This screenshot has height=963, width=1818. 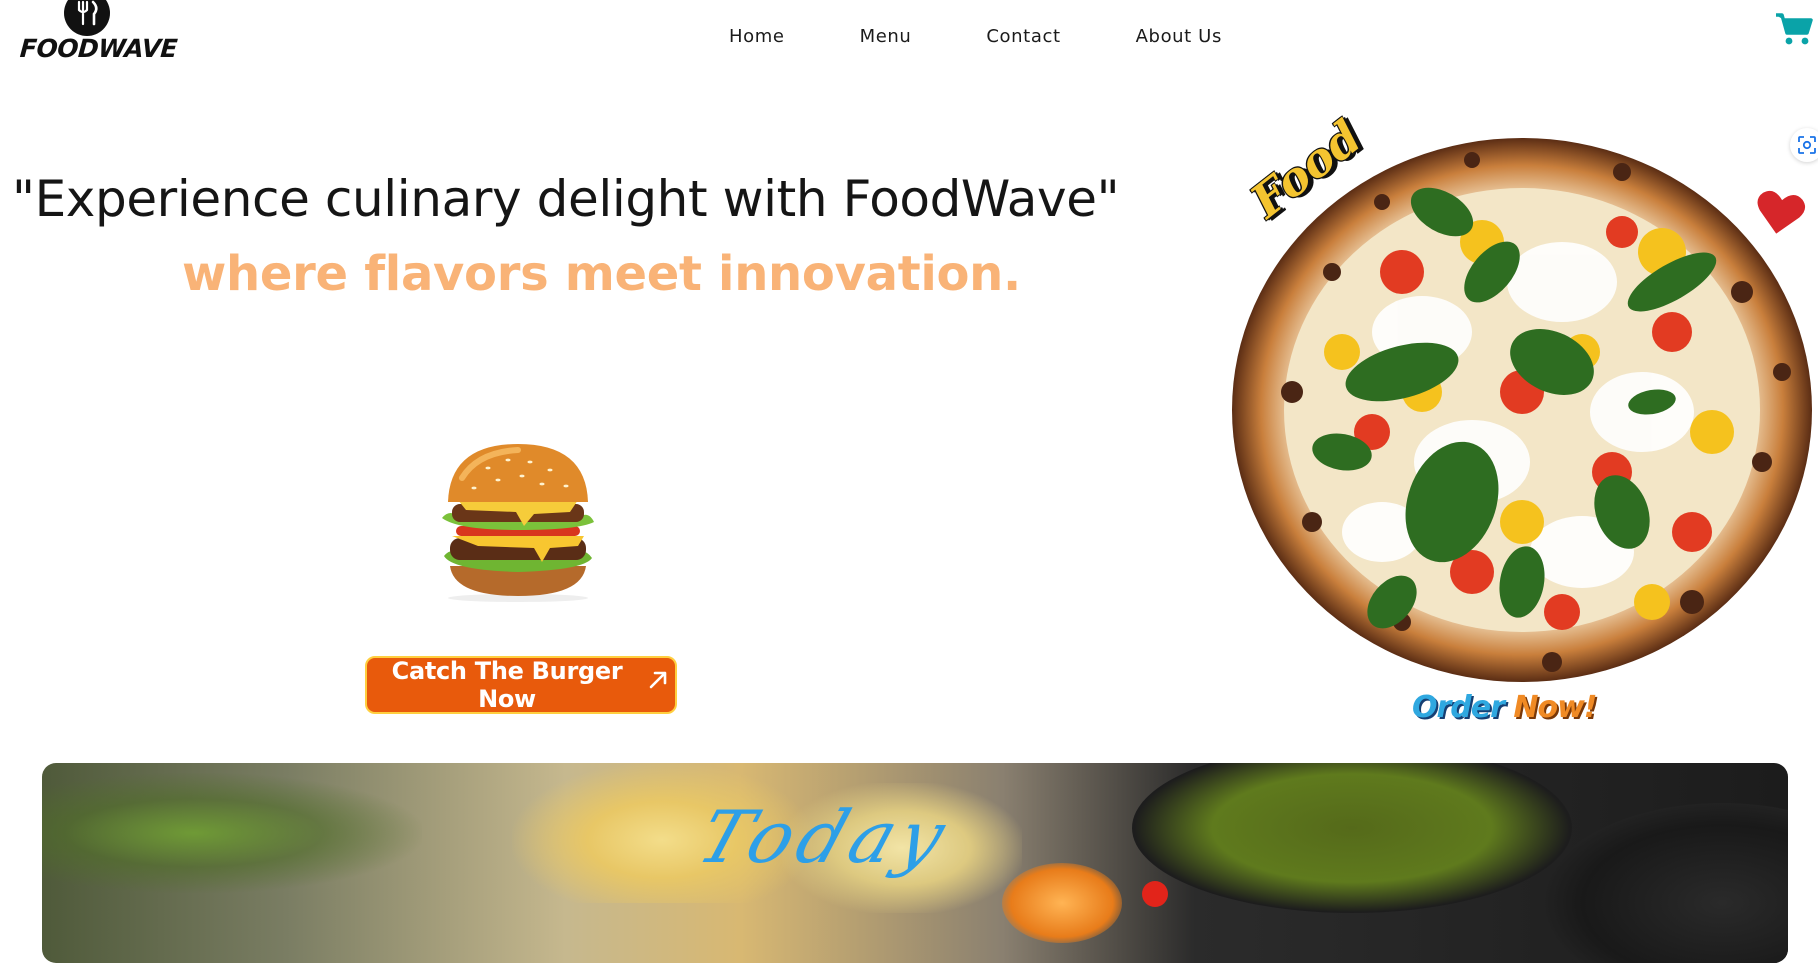 I want to click on nav-about-us: About Us, so click(x=1179, y=37).